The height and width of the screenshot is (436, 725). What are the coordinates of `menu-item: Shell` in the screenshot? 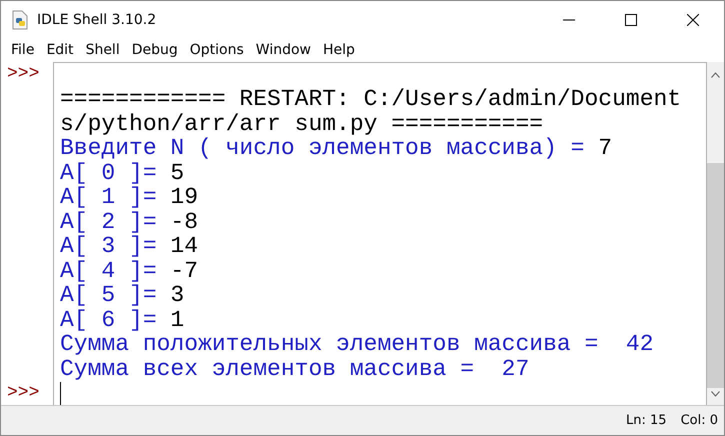 It's located at (103, 50).